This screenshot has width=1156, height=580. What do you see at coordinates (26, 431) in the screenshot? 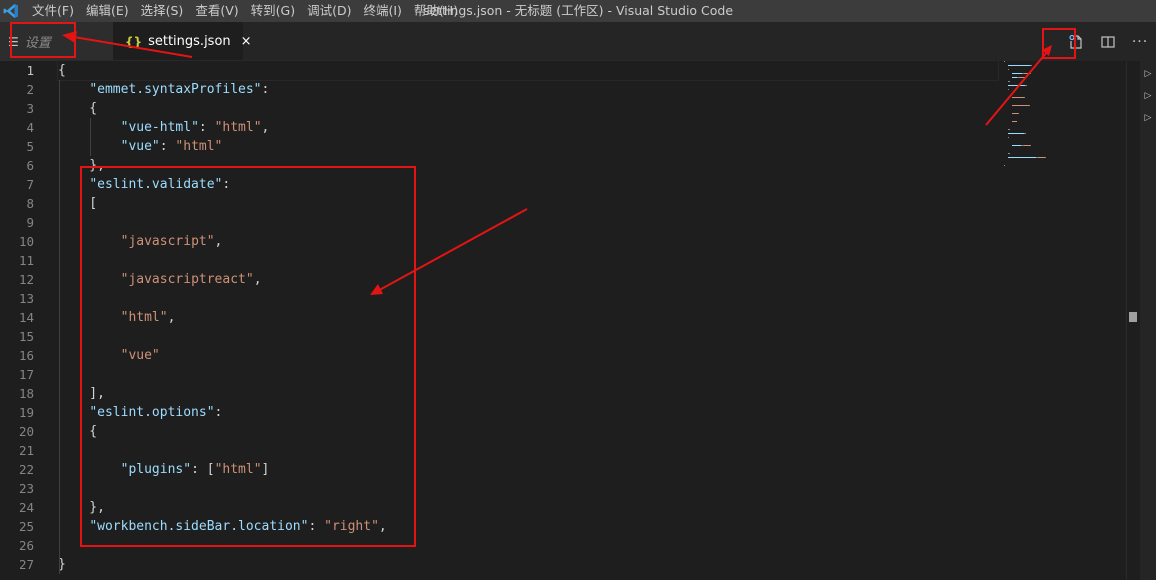
I see `line-number: 20` at bounding box center [26, 431].